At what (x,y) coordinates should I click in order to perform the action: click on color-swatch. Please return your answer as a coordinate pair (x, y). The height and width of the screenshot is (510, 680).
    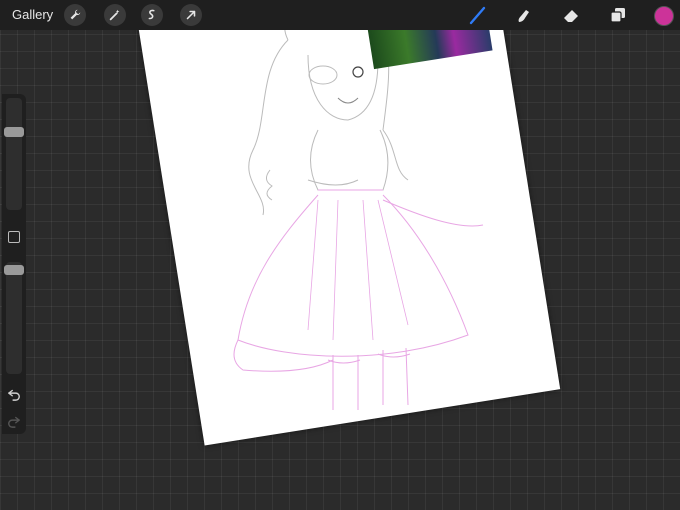
    Looking at the image, I should click on (664, 16).